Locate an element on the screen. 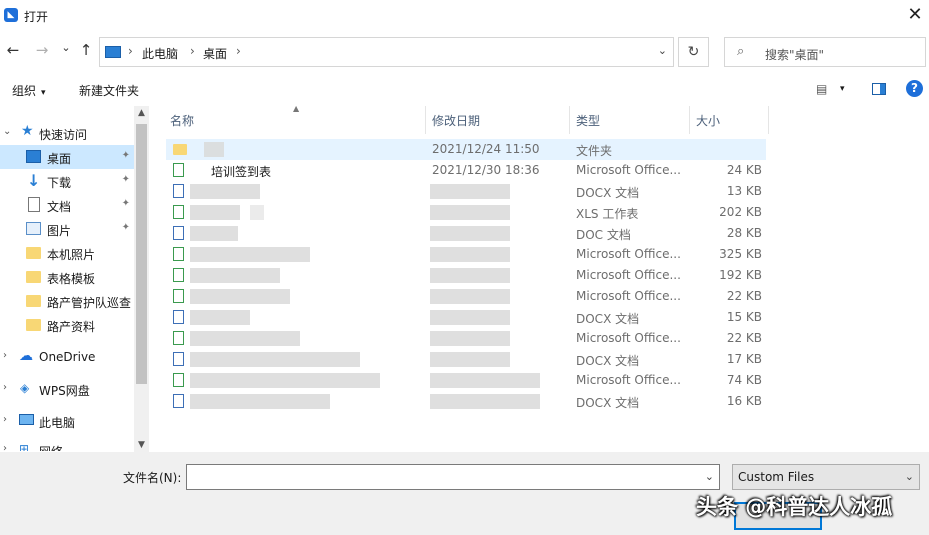 Image resolution: width=929 pixels, height=535 pixels. view-options-icon: ▤ is located at coordinates (821, 89).